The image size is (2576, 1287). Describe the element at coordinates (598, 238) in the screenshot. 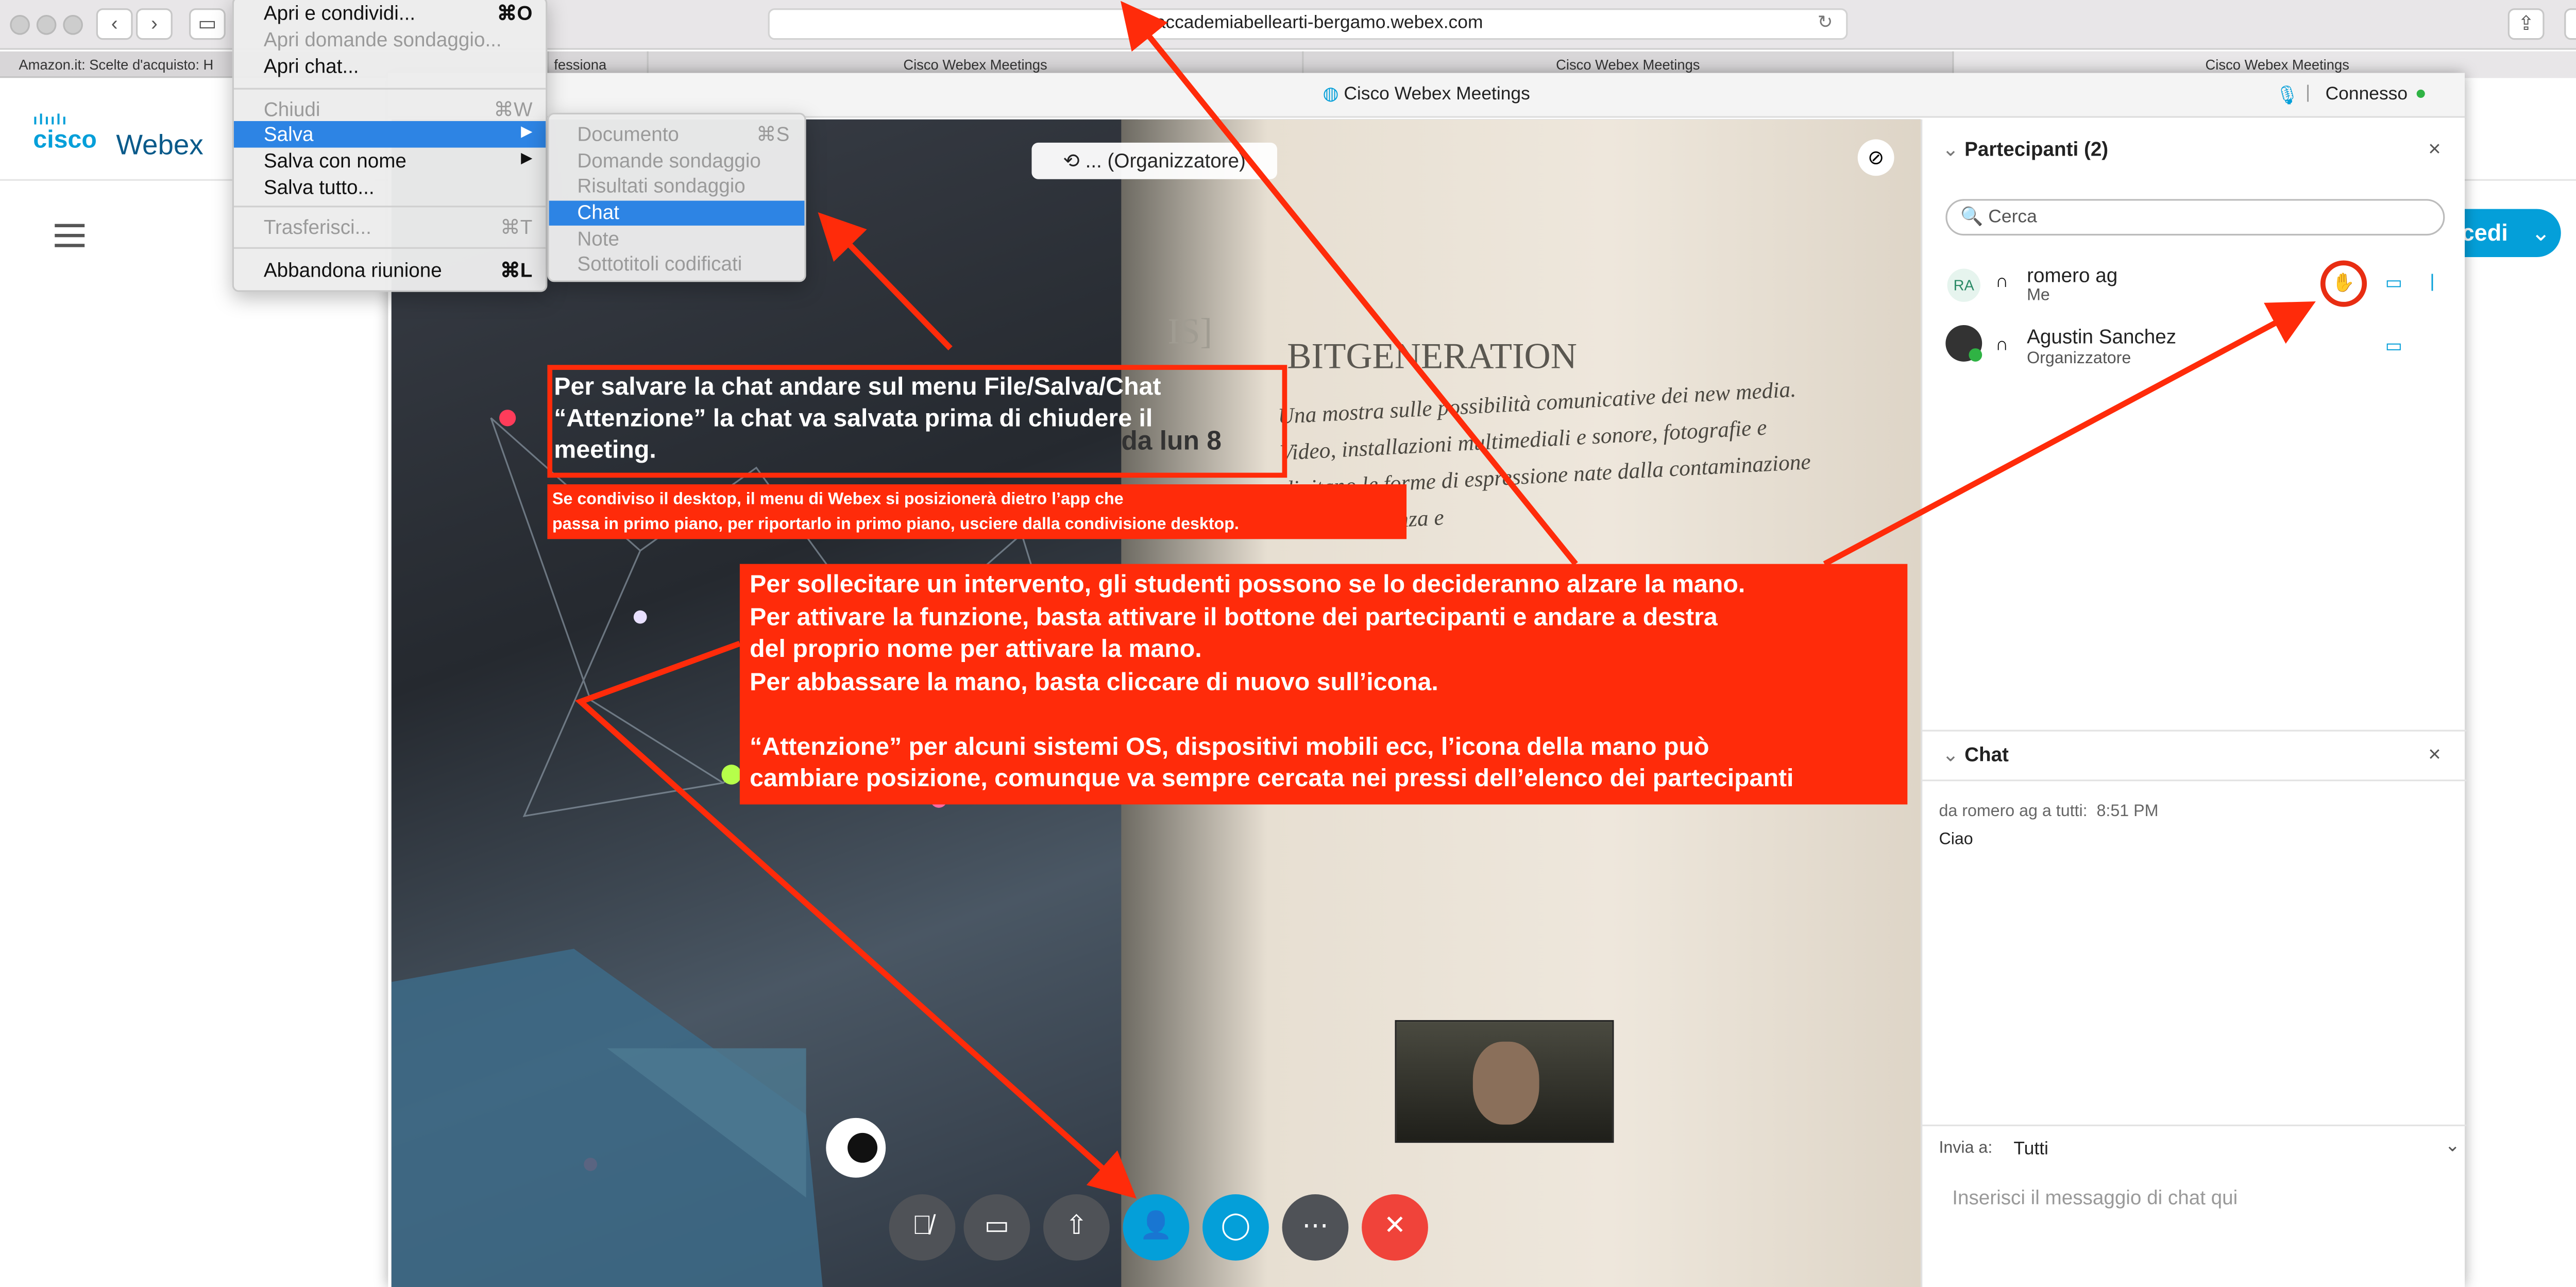

I see `submenu-notes: Note` at that location.